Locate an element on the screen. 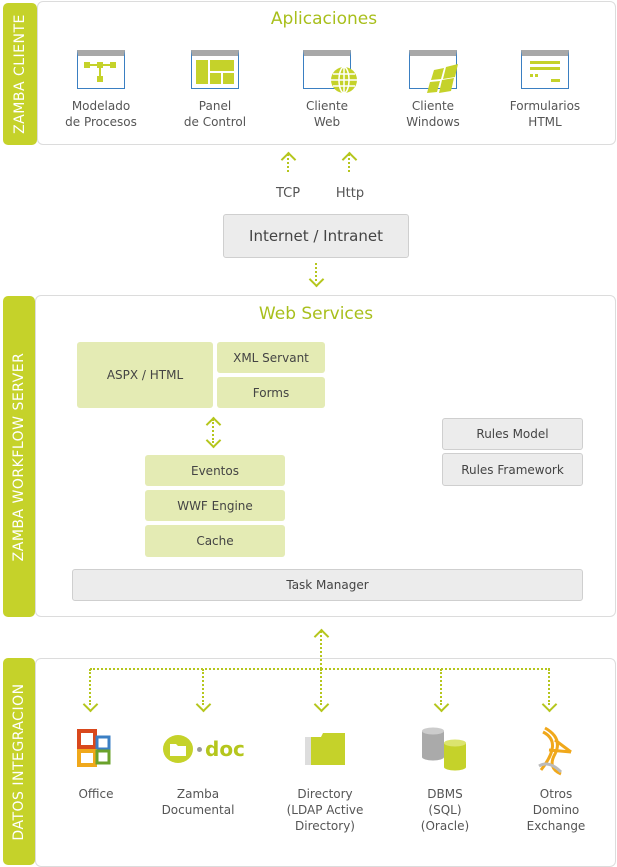 This screenshot has width=617, height=867. protocol-http: Http is located at coordinates (350, 193).